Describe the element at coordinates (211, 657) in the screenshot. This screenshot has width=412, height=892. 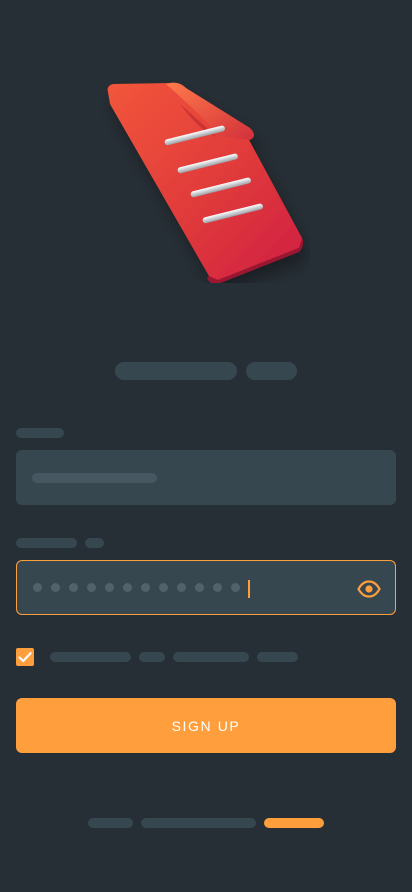
I see `terms-link-placeholder` at that location.